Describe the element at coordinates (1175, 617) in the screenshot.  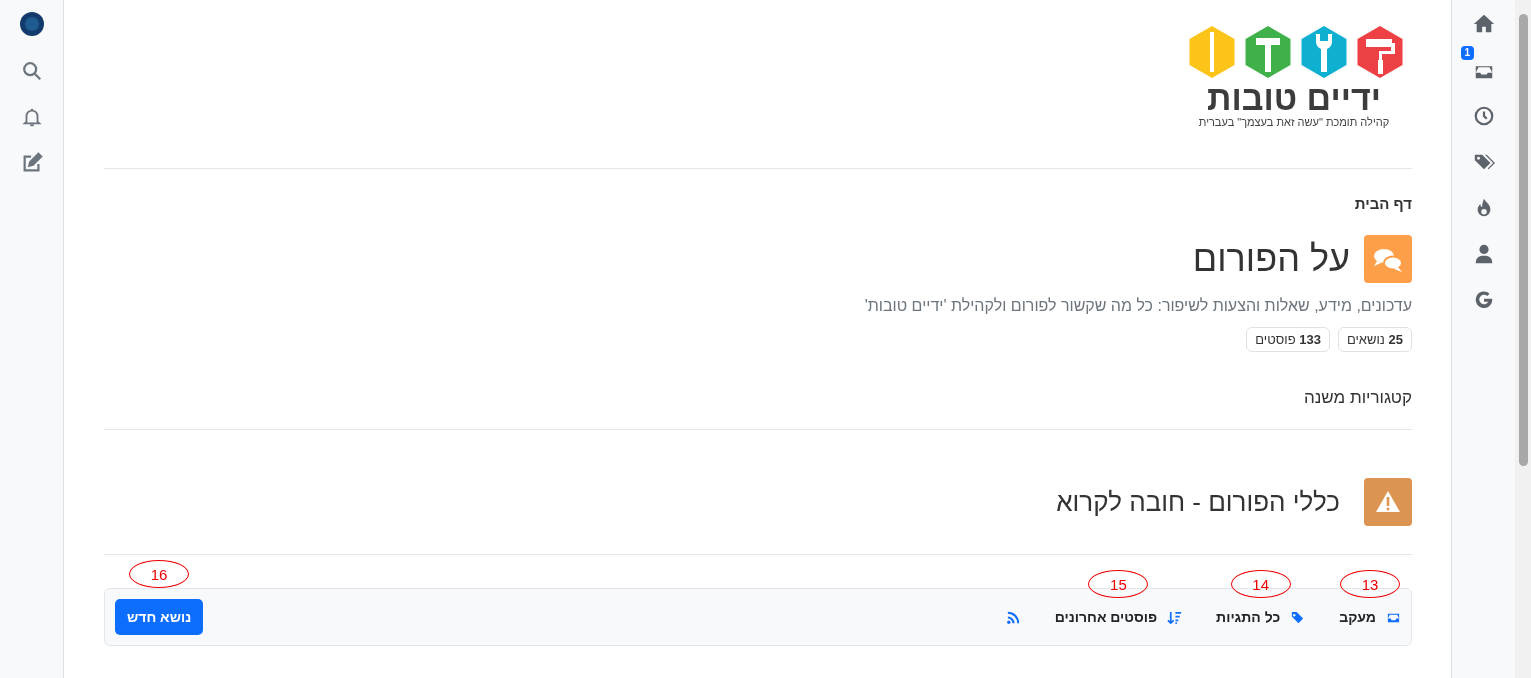
I see `sort-icon` at that location.